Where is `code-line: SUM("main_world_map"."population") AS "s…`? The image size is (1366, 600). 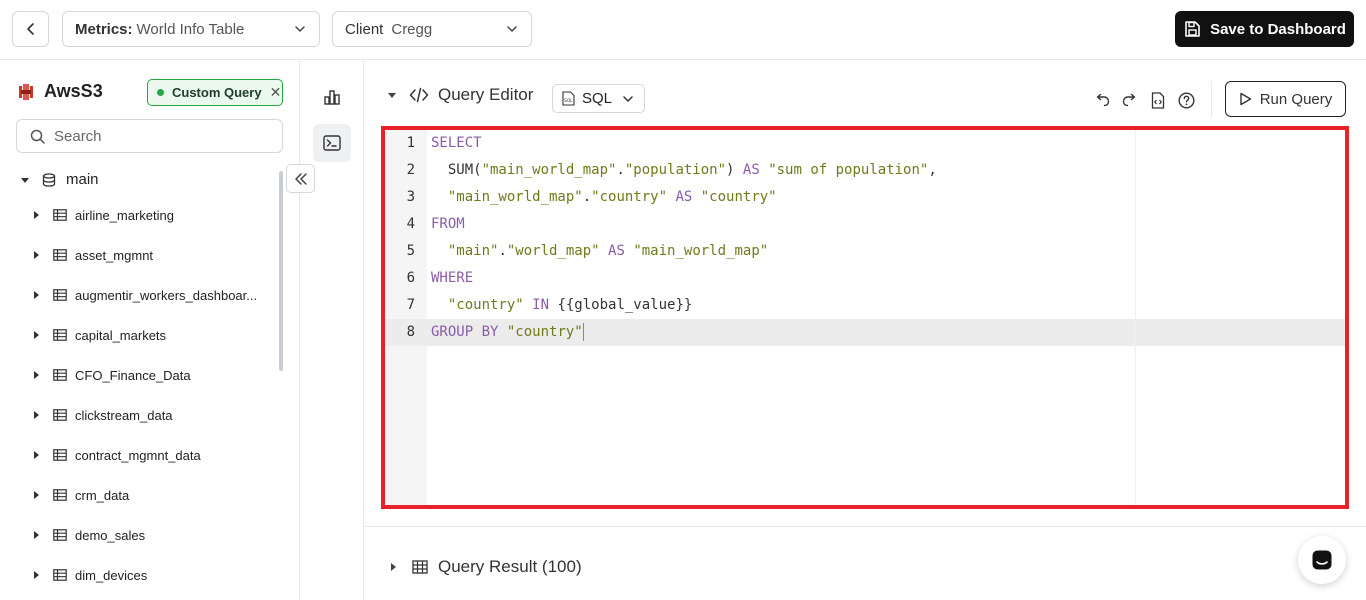
code-line: SUM("main_world_map"."population") AS "s… is located at coordinates (684, 170).